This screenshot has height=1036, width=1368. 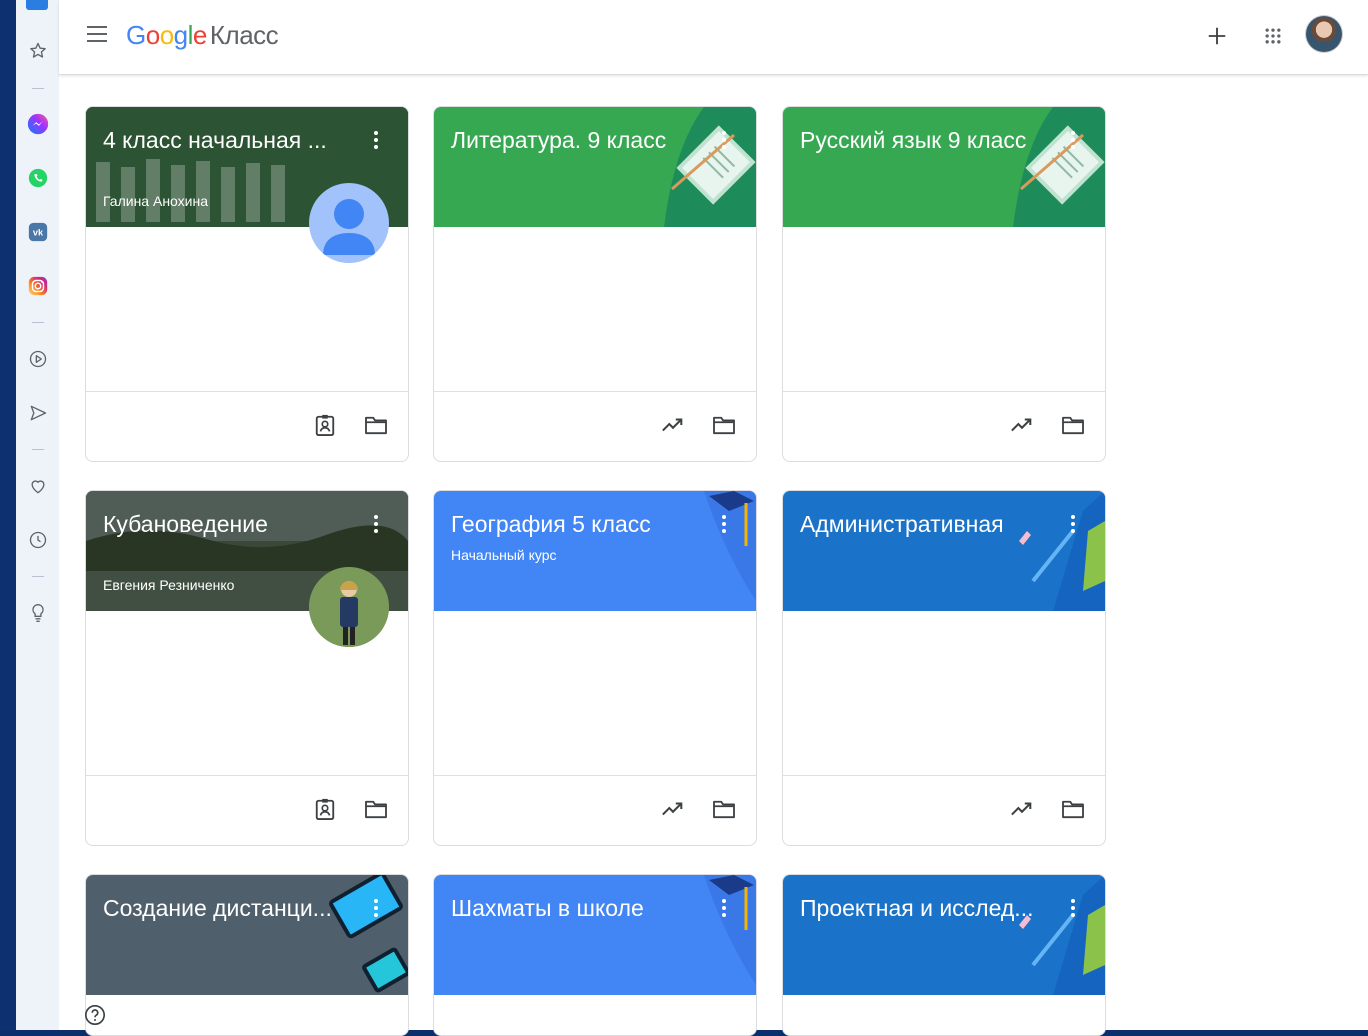 I want to click on help-icon, so click(x=95, y=1015).